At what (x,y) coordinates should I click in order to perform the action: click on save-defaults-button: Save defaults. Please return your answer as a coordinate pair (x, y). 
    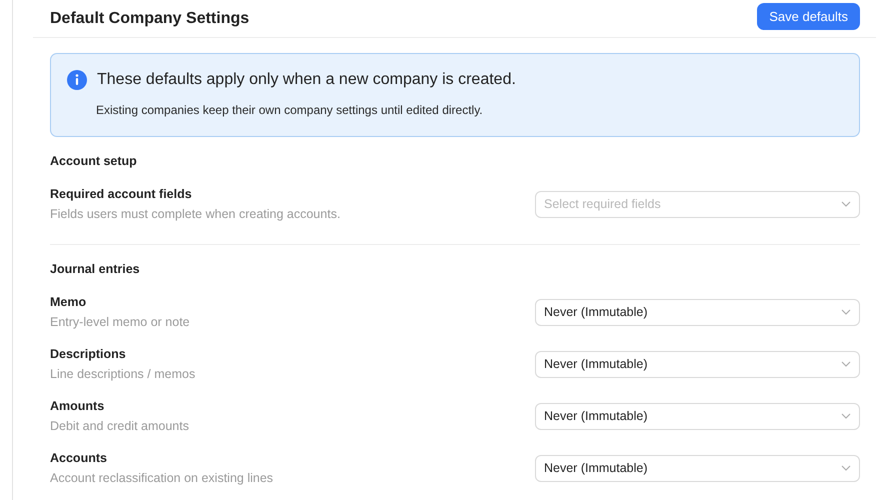
    Looking at the image, I should click on (808, 16).